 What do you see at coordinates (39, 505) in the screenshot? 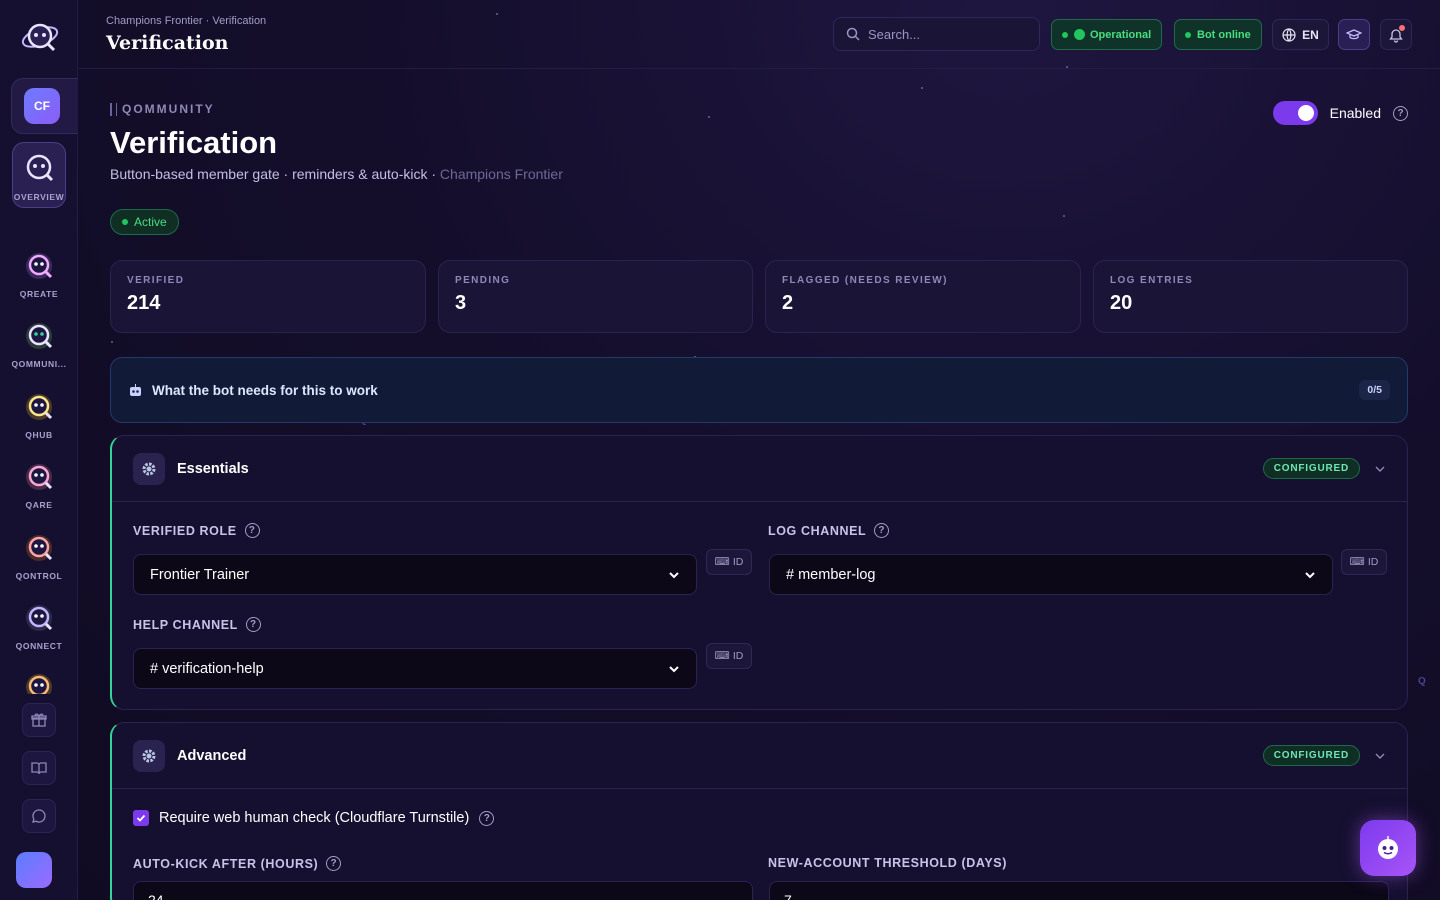
I see `sidebar-item-label: QARE` at bounding box center [39, 505].